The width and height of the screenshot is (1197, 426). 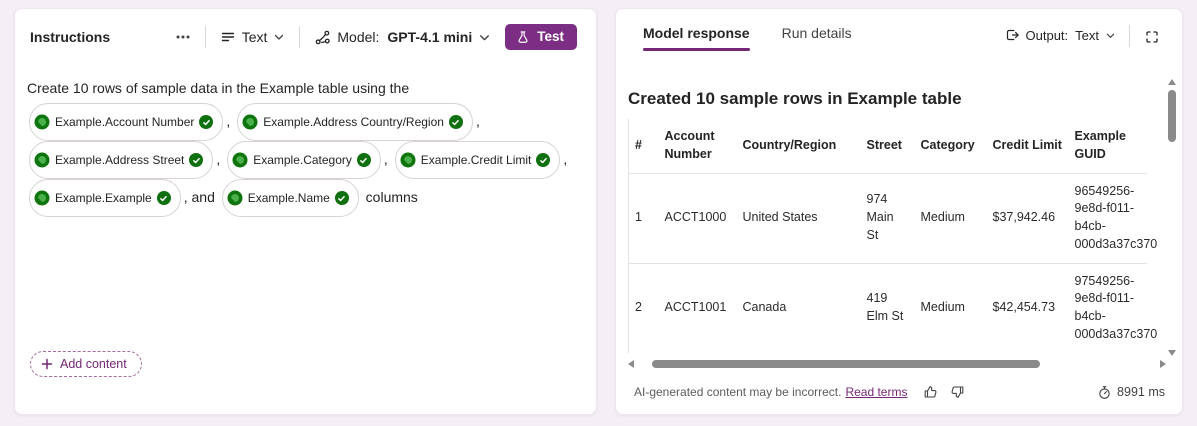 What do you see at coordinates (876, 392) in the screenshot?
I see `read-terms-link: Read terms` at bounding box center [876, 392].